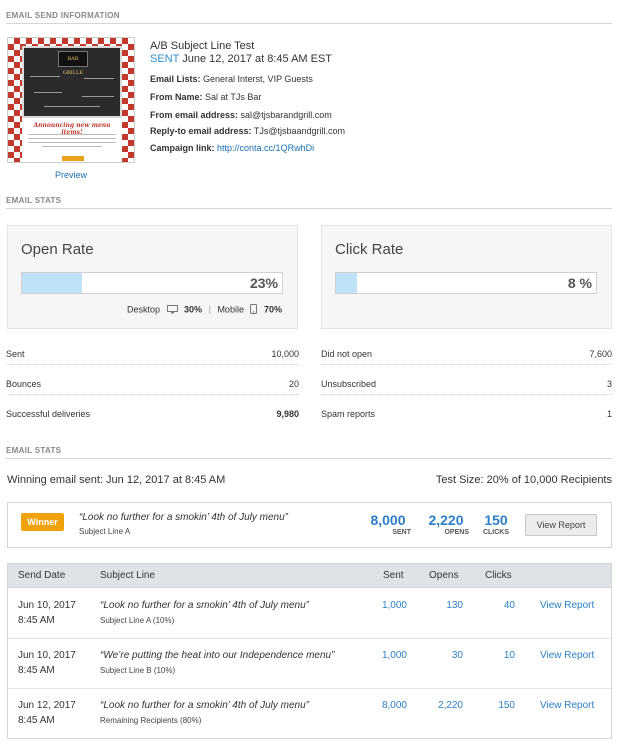 This screenshot has width=618, height=744. What do you see at coordinates (509, 655) in the screenshot?
I see `row-clicks: 10` at bounding box center [509, 655].